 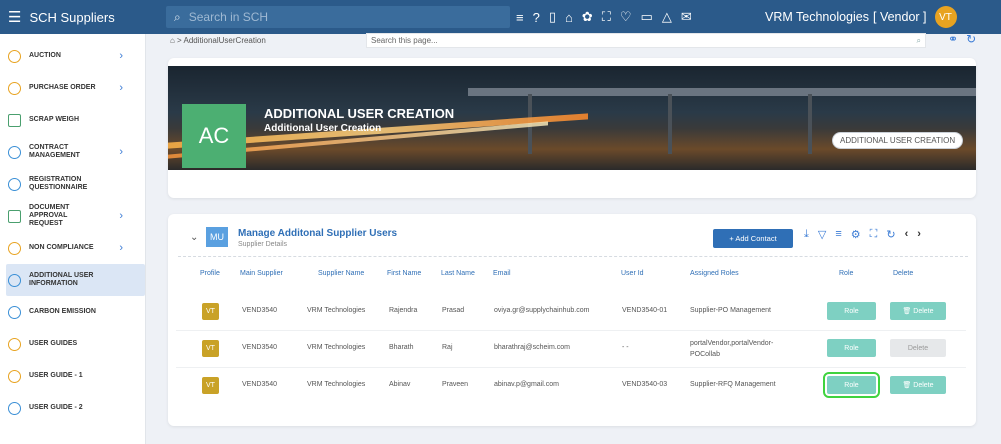 What do you see at coordinates (898, 140) in the screenshot?
I see `page-pill: ADDITIONAL USER CREATION` at bounding box center [898, 140].